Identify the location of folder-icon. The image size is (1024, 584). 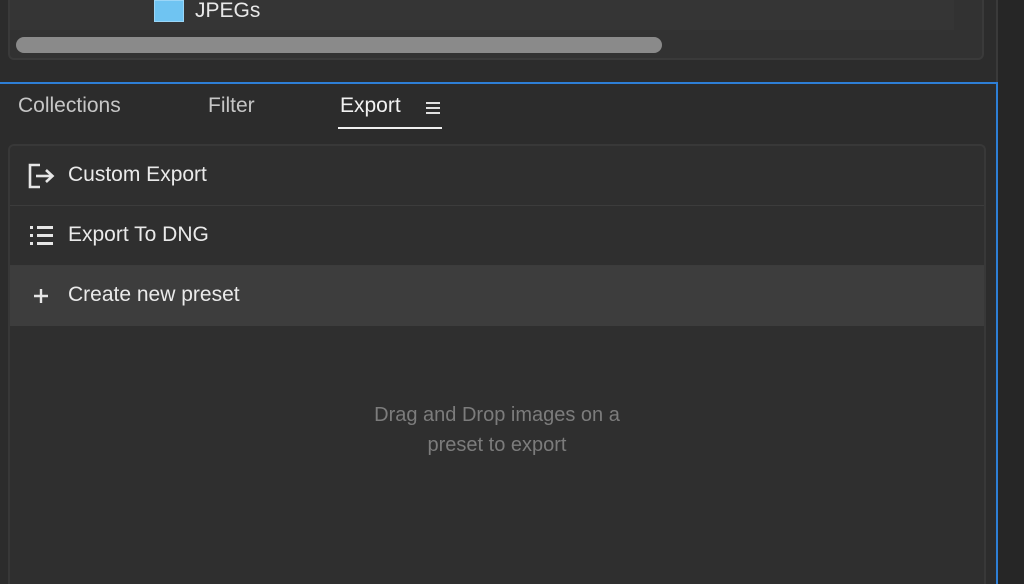
(169, 11).